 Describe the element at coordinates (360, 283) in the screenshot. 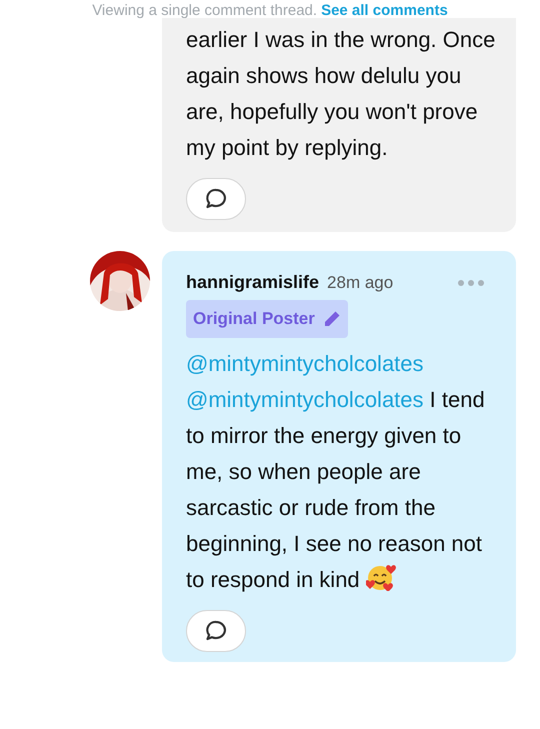

I see `timestamp: 28m ago` at that location.